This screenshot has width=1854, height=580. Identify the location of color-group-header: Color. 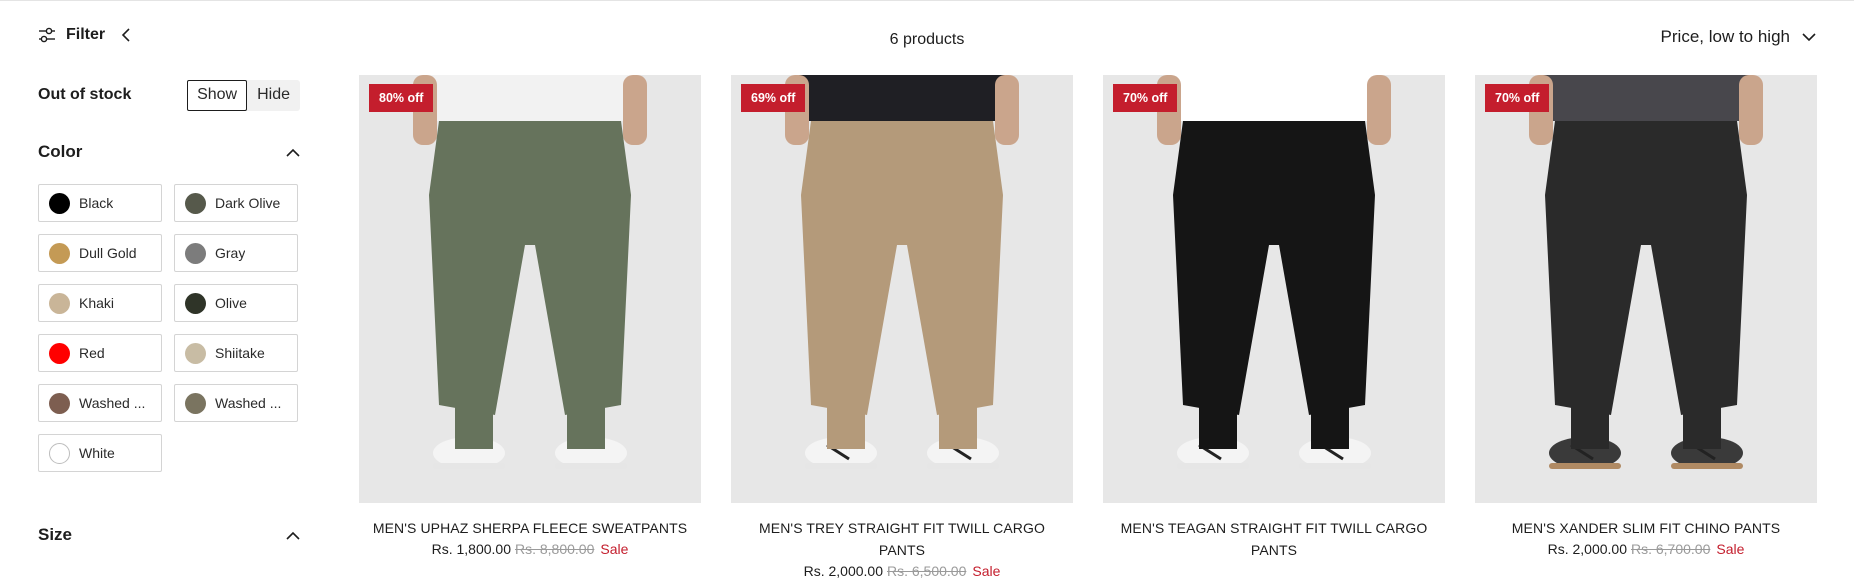
(169, 152).